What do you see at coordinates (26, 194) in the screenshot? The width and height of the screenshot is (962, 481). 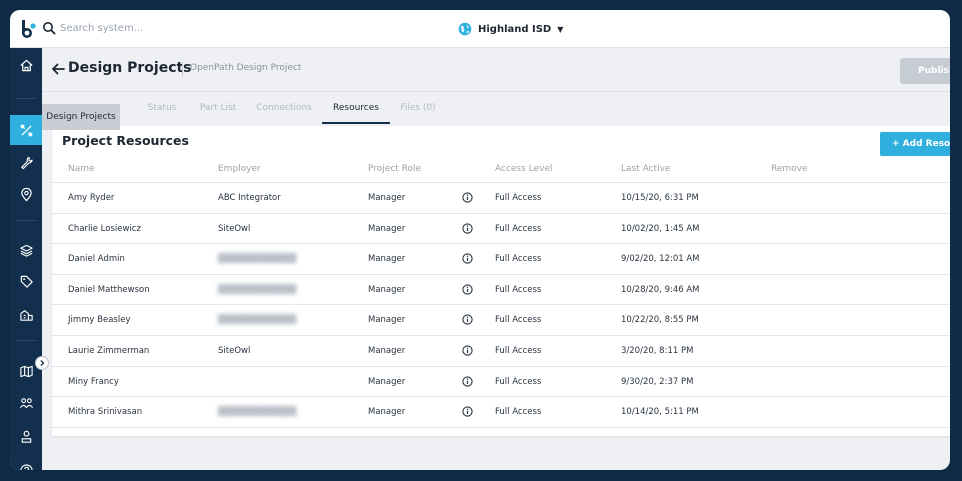 I see `sidebar-item-locations` at bounding box center [26, 194].